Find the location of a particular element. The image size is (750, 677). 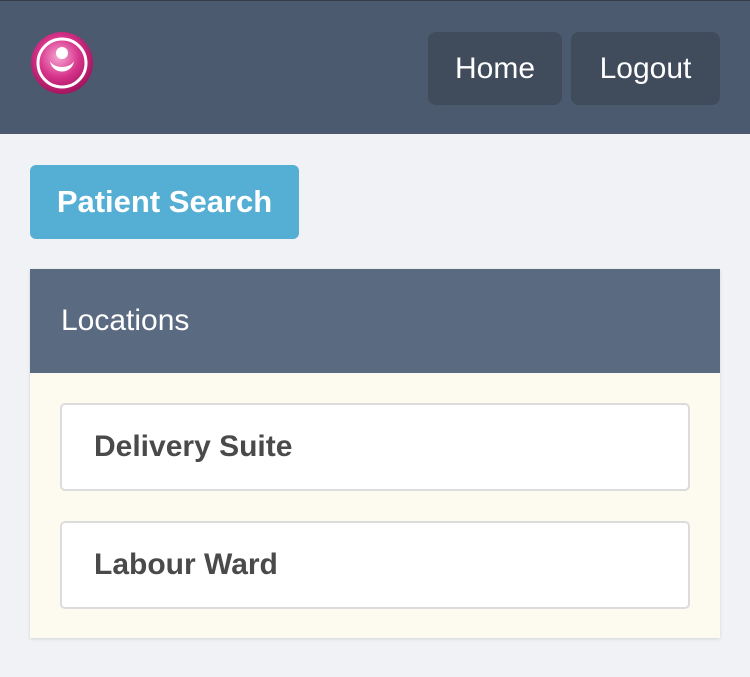

locations-panel-title: Locations is located at coordinates (375, 321).